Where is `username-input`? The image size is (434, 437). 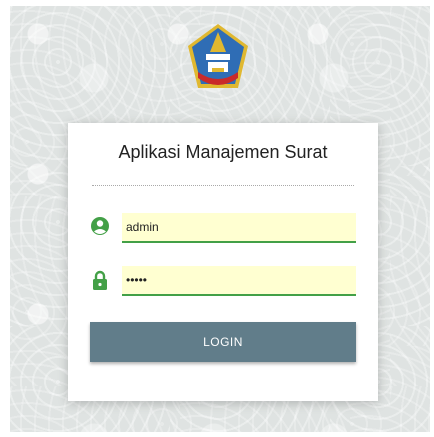
username-input is located at coordinates (239, 228).